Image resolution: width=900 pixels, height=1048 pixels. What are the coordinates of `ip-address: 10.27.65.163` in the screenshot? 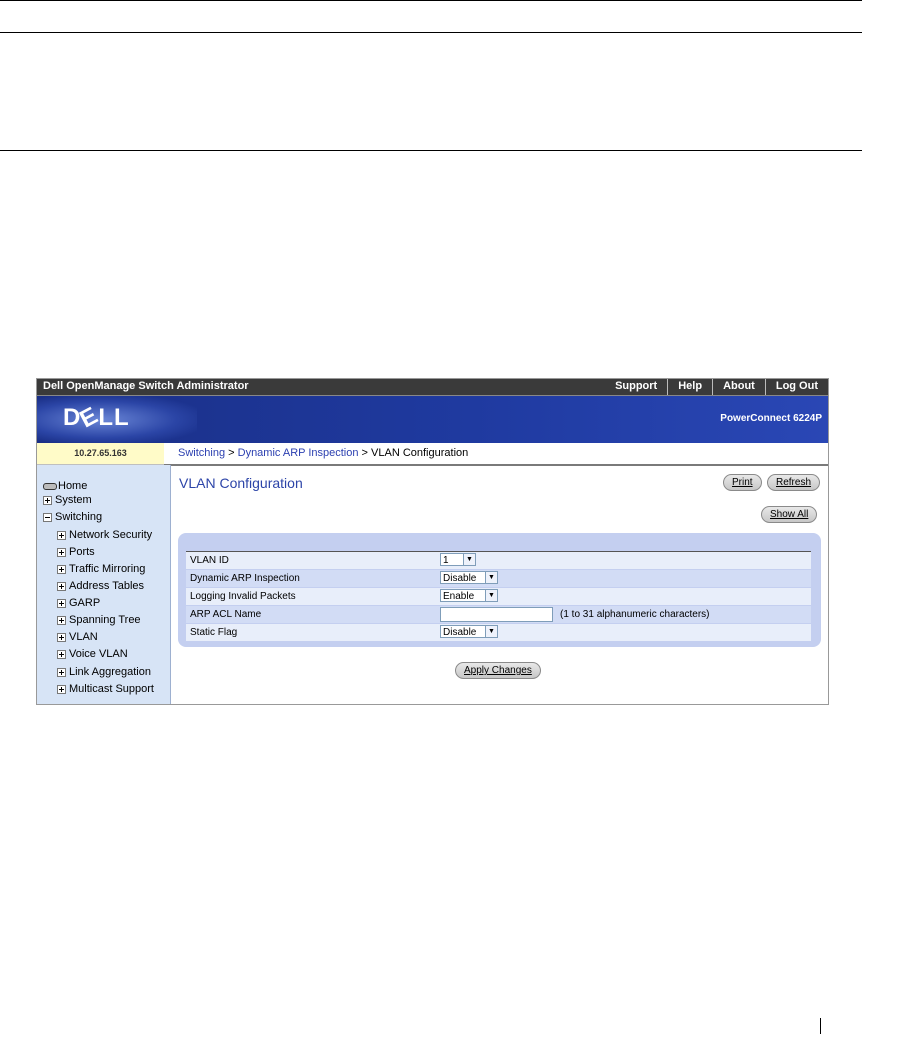 It's located at (100, 454).